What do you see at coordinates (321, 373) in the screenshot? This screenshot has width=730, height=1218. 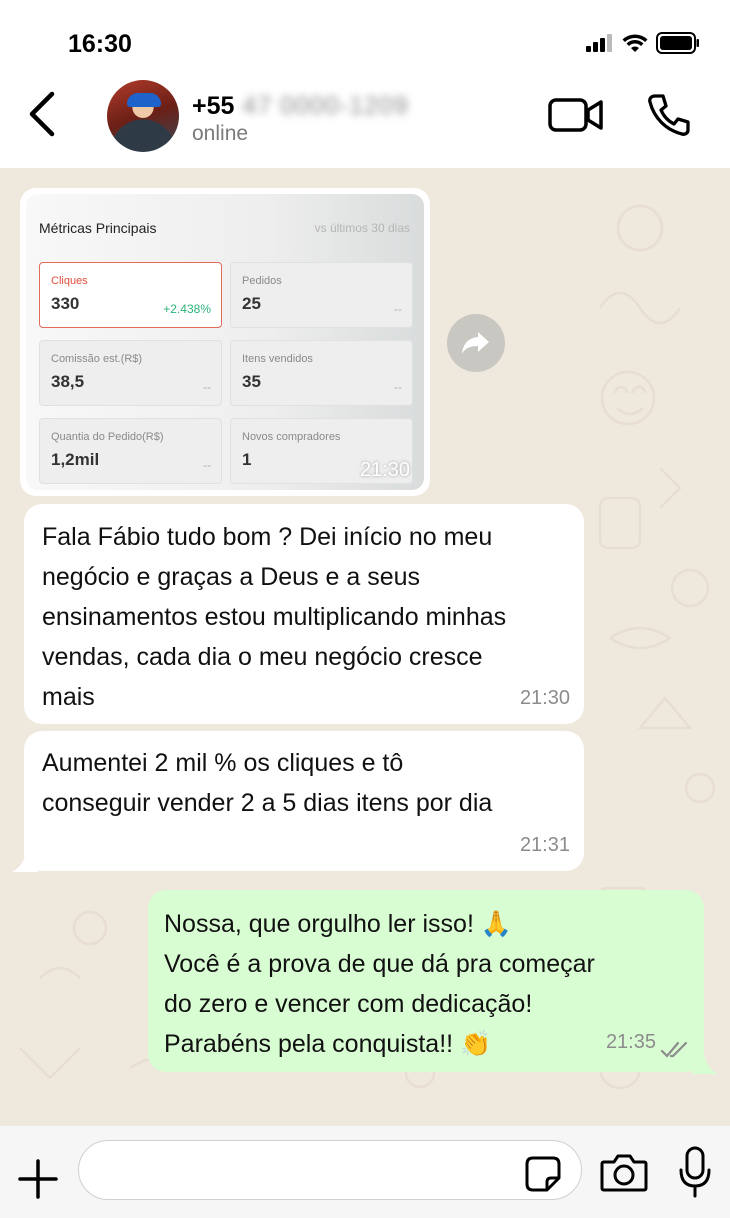 I see `metric-card-itens: Itens vendidos 35 --` at bounding box center [321, 373].